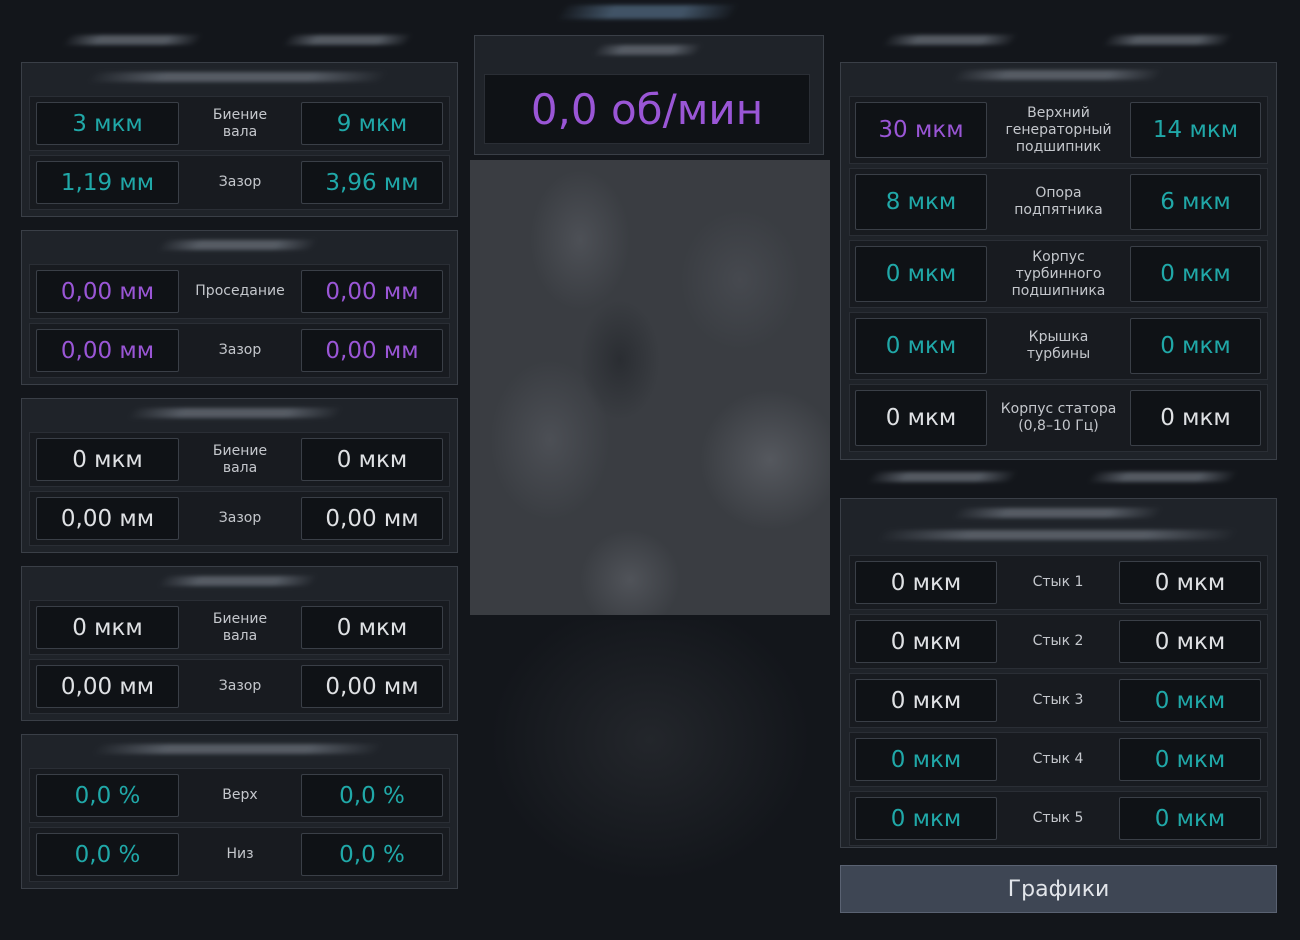 The width and height of the screenshot is (1300, 940). I want to click on turbine-image-reflection, so click(650, 770).